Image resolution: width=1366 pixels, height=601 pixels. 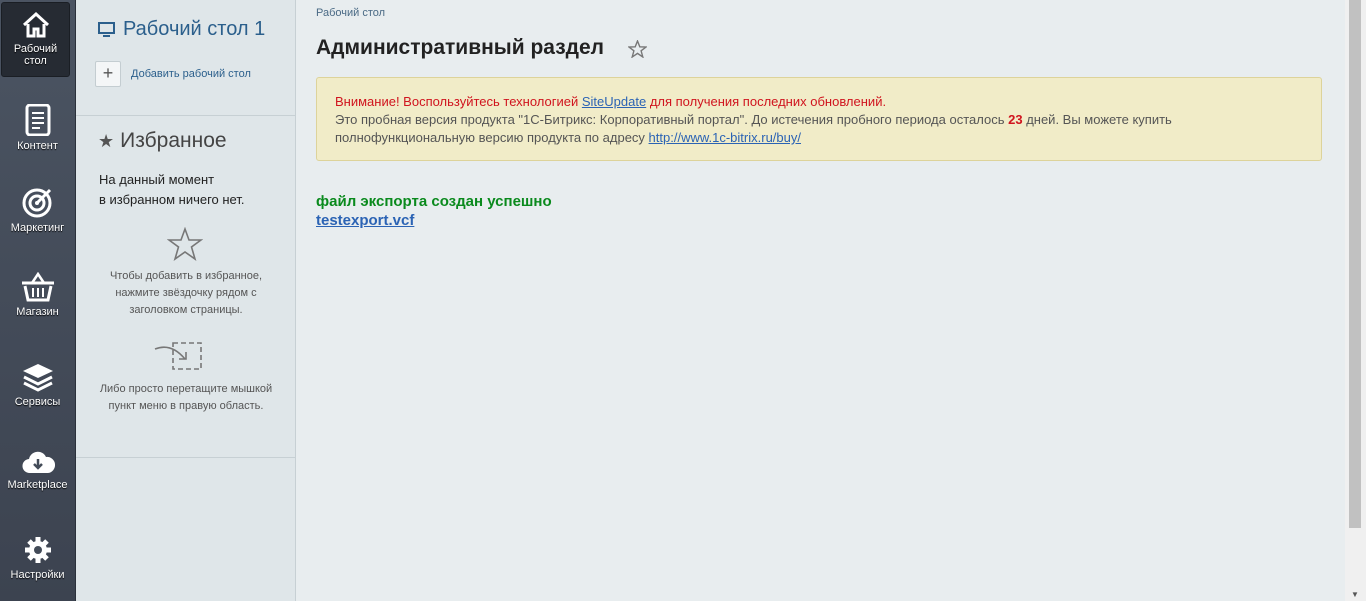 I want to click on desktop-title-text: Рабочий стол 1, so click(x=194, y=29).